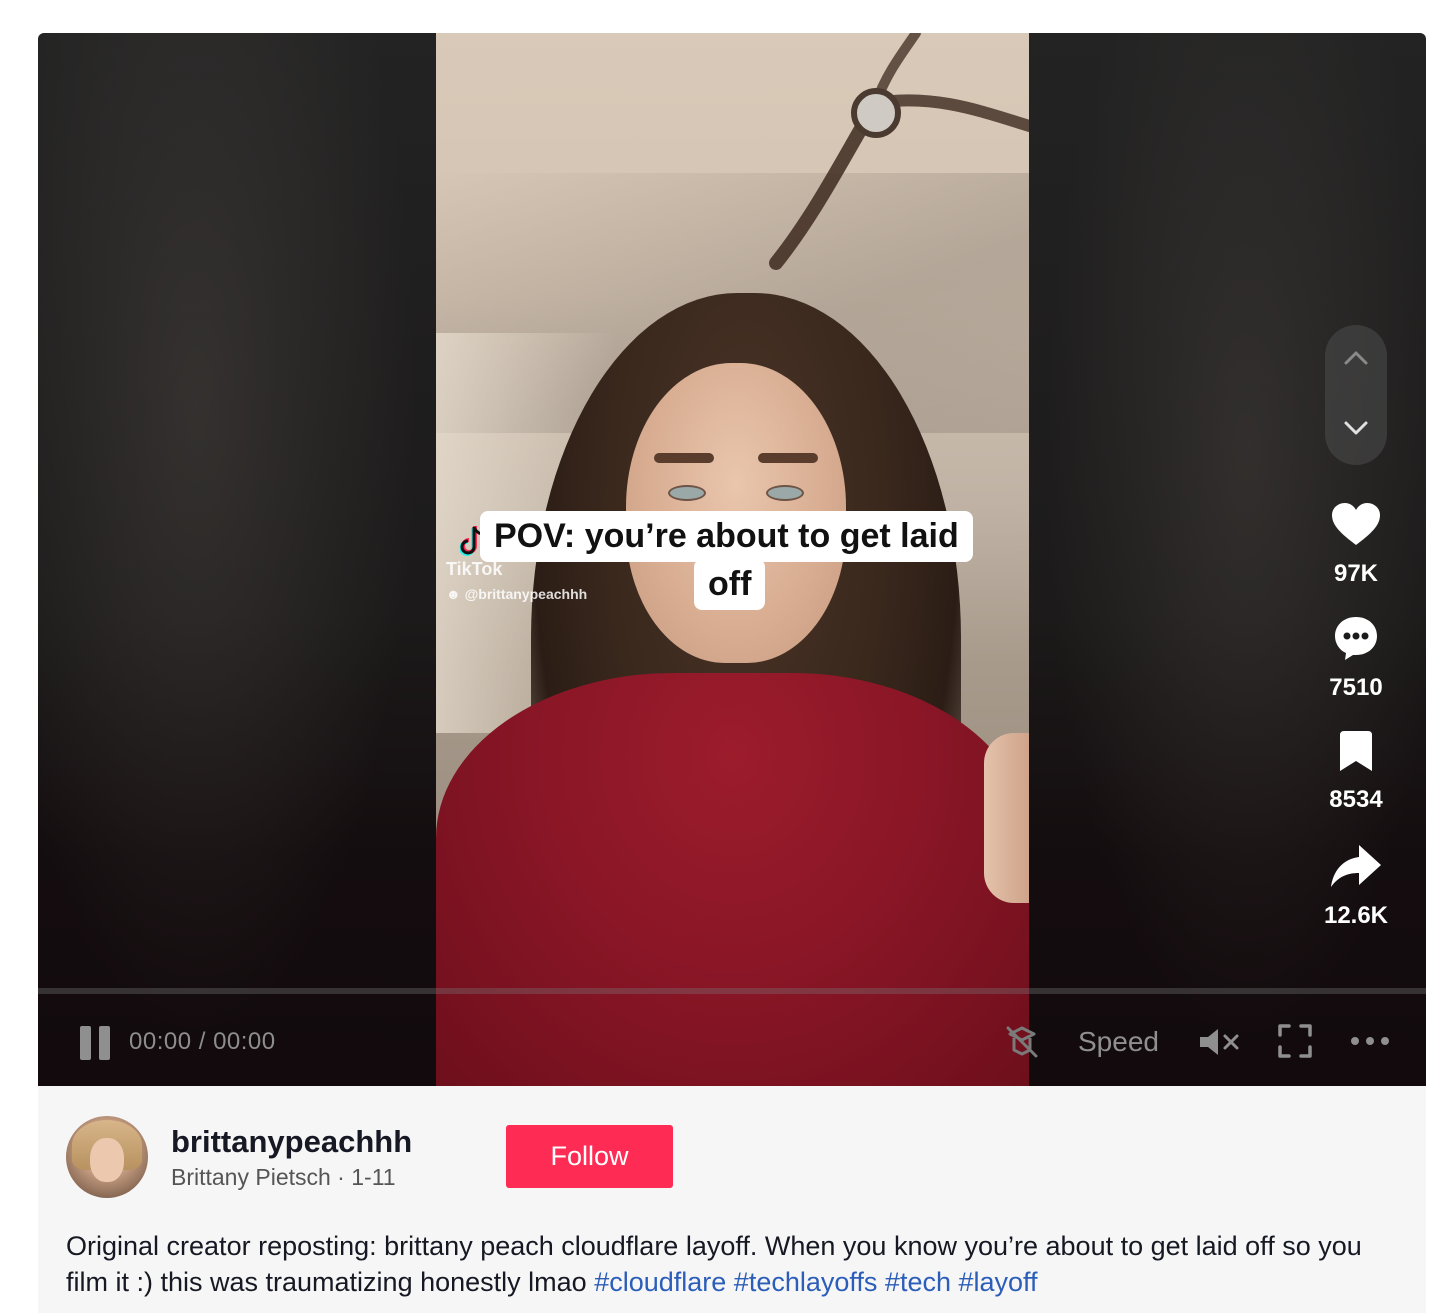  Describe the element at coordinates (589, 1156) in the screenshot. I see `follow-button: Follow` at that location.